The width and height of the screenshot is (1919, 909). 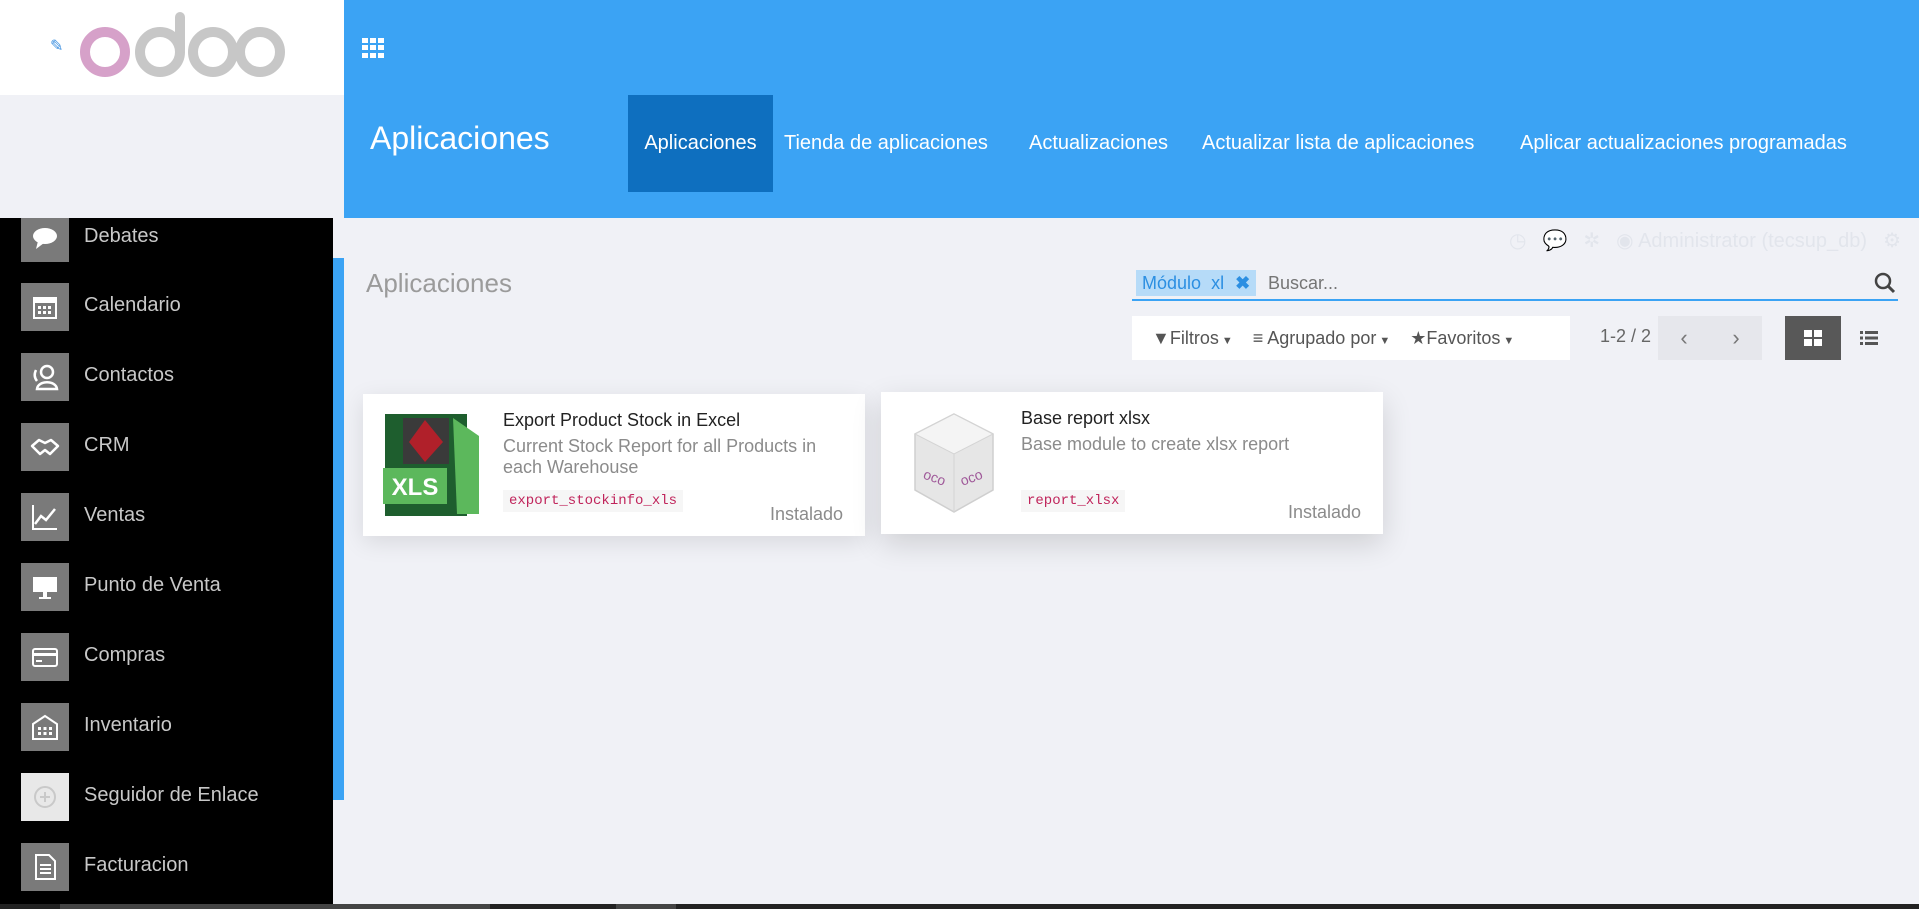 What do you see at coordinates (132, 305) in the screenshot?
I see `sidebar-item-label: Calendario` at bounding box center [132, 305].